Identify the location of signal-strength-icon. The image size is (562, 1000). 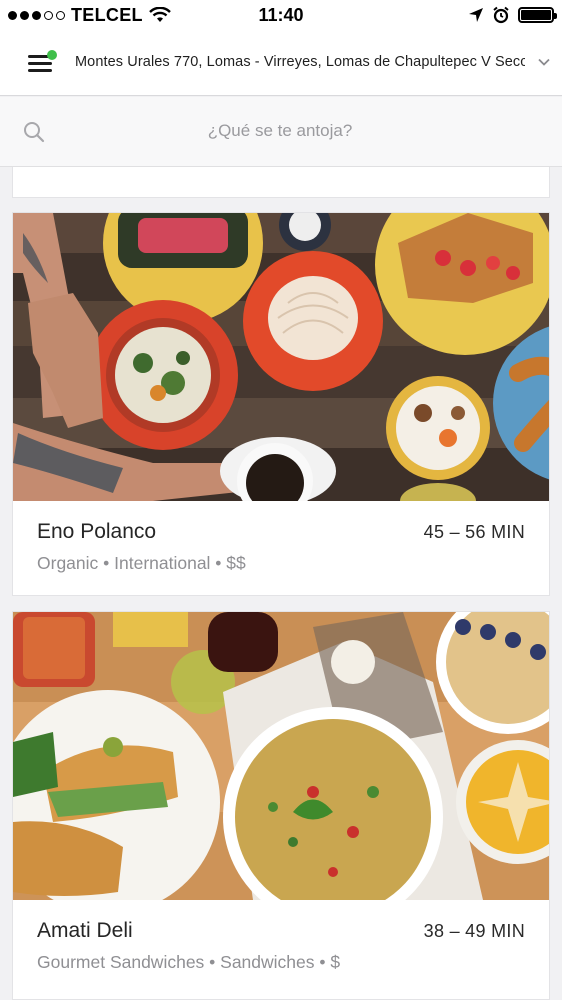
(36, 15).